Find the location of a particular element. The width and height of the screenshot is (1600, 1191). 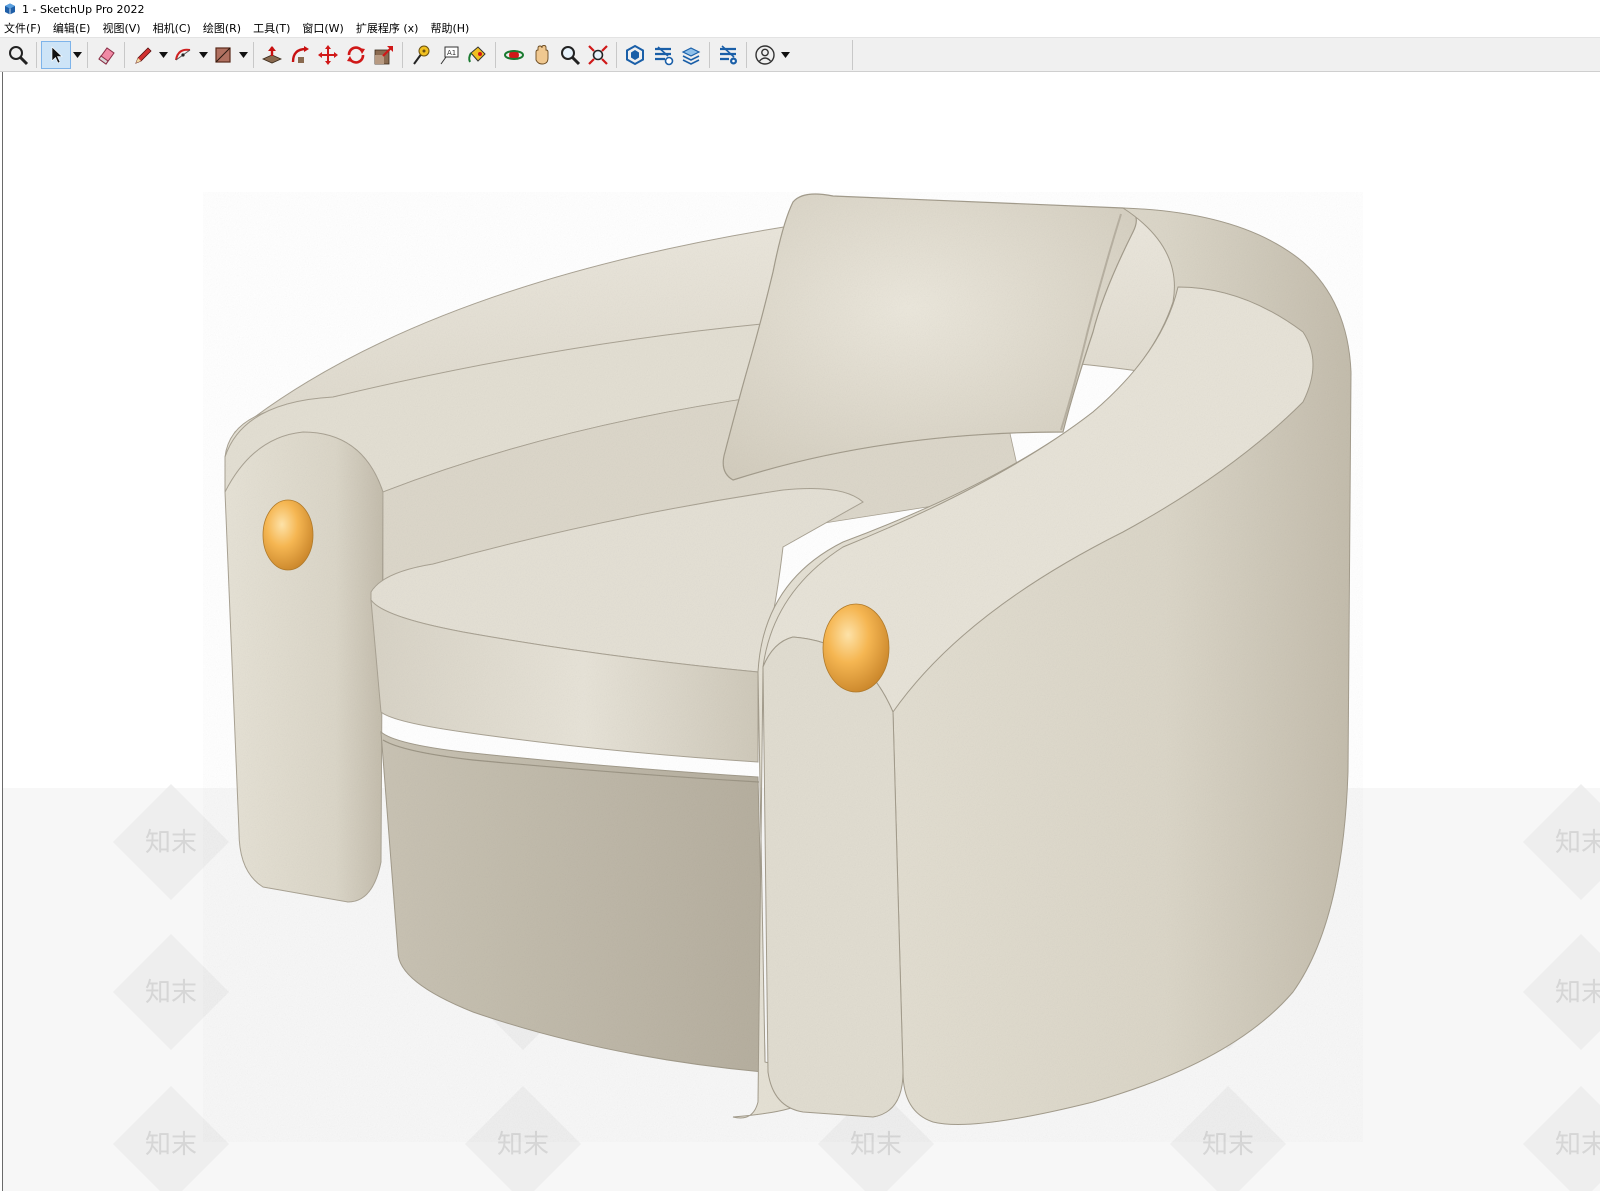

scale-tool-button is located at coordinates (384, 55).